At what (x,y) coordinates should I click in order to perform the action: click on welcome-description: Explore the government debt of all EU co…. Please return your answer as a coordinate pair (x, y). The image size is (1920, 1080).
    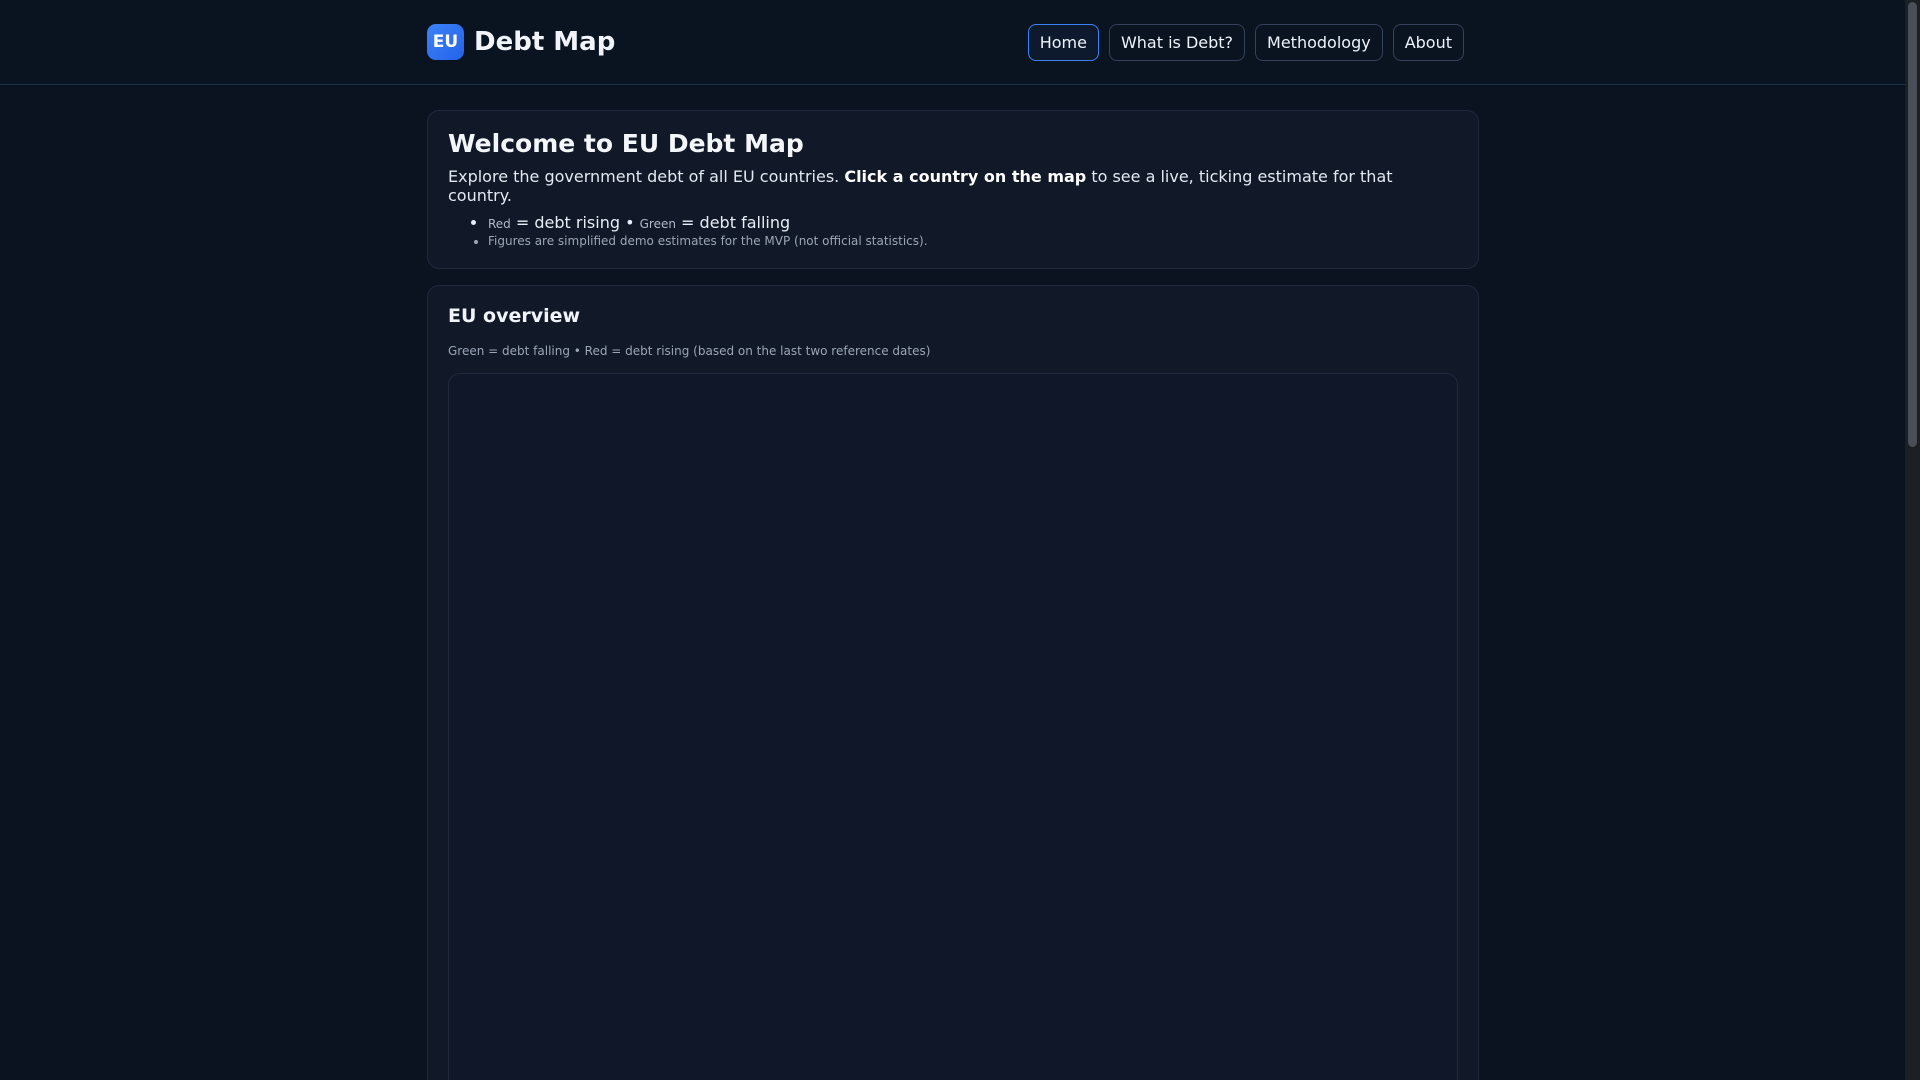
    Looking at the image, I should click on (953, 186).